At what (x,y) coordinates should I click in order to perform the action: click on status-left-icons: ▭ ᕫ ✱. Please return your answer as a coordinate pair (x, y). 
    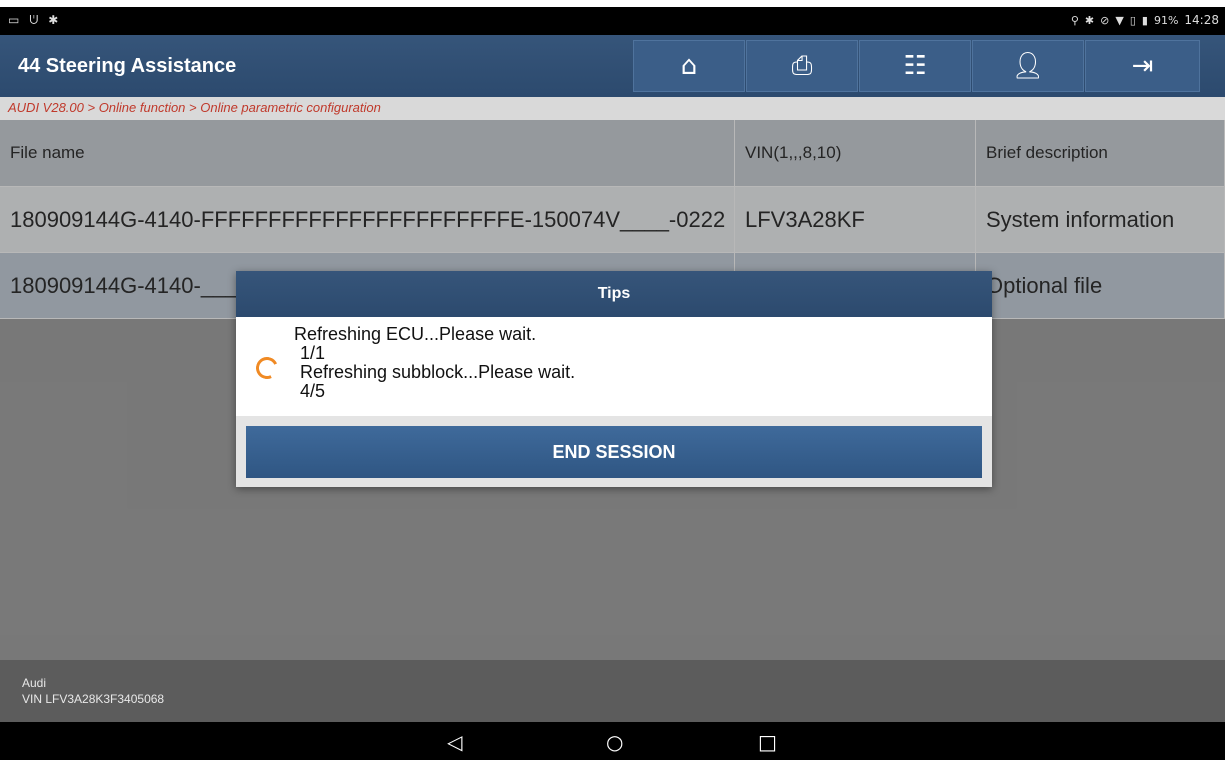
    Looking at the image, I should click on (33, 20).